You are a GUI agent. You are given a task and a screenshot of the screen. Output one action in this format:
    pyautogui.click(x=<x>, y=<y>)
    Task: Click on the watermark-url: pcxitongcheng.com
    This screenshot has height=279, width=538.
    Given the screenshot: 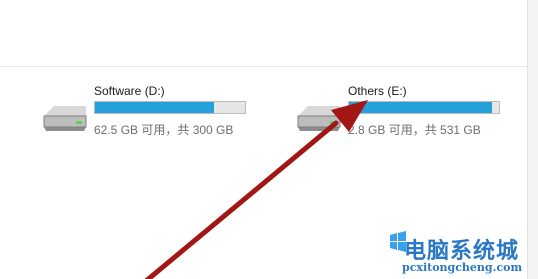 What is the action you would take?
    pyautogui.click(x=462, y=267)
    